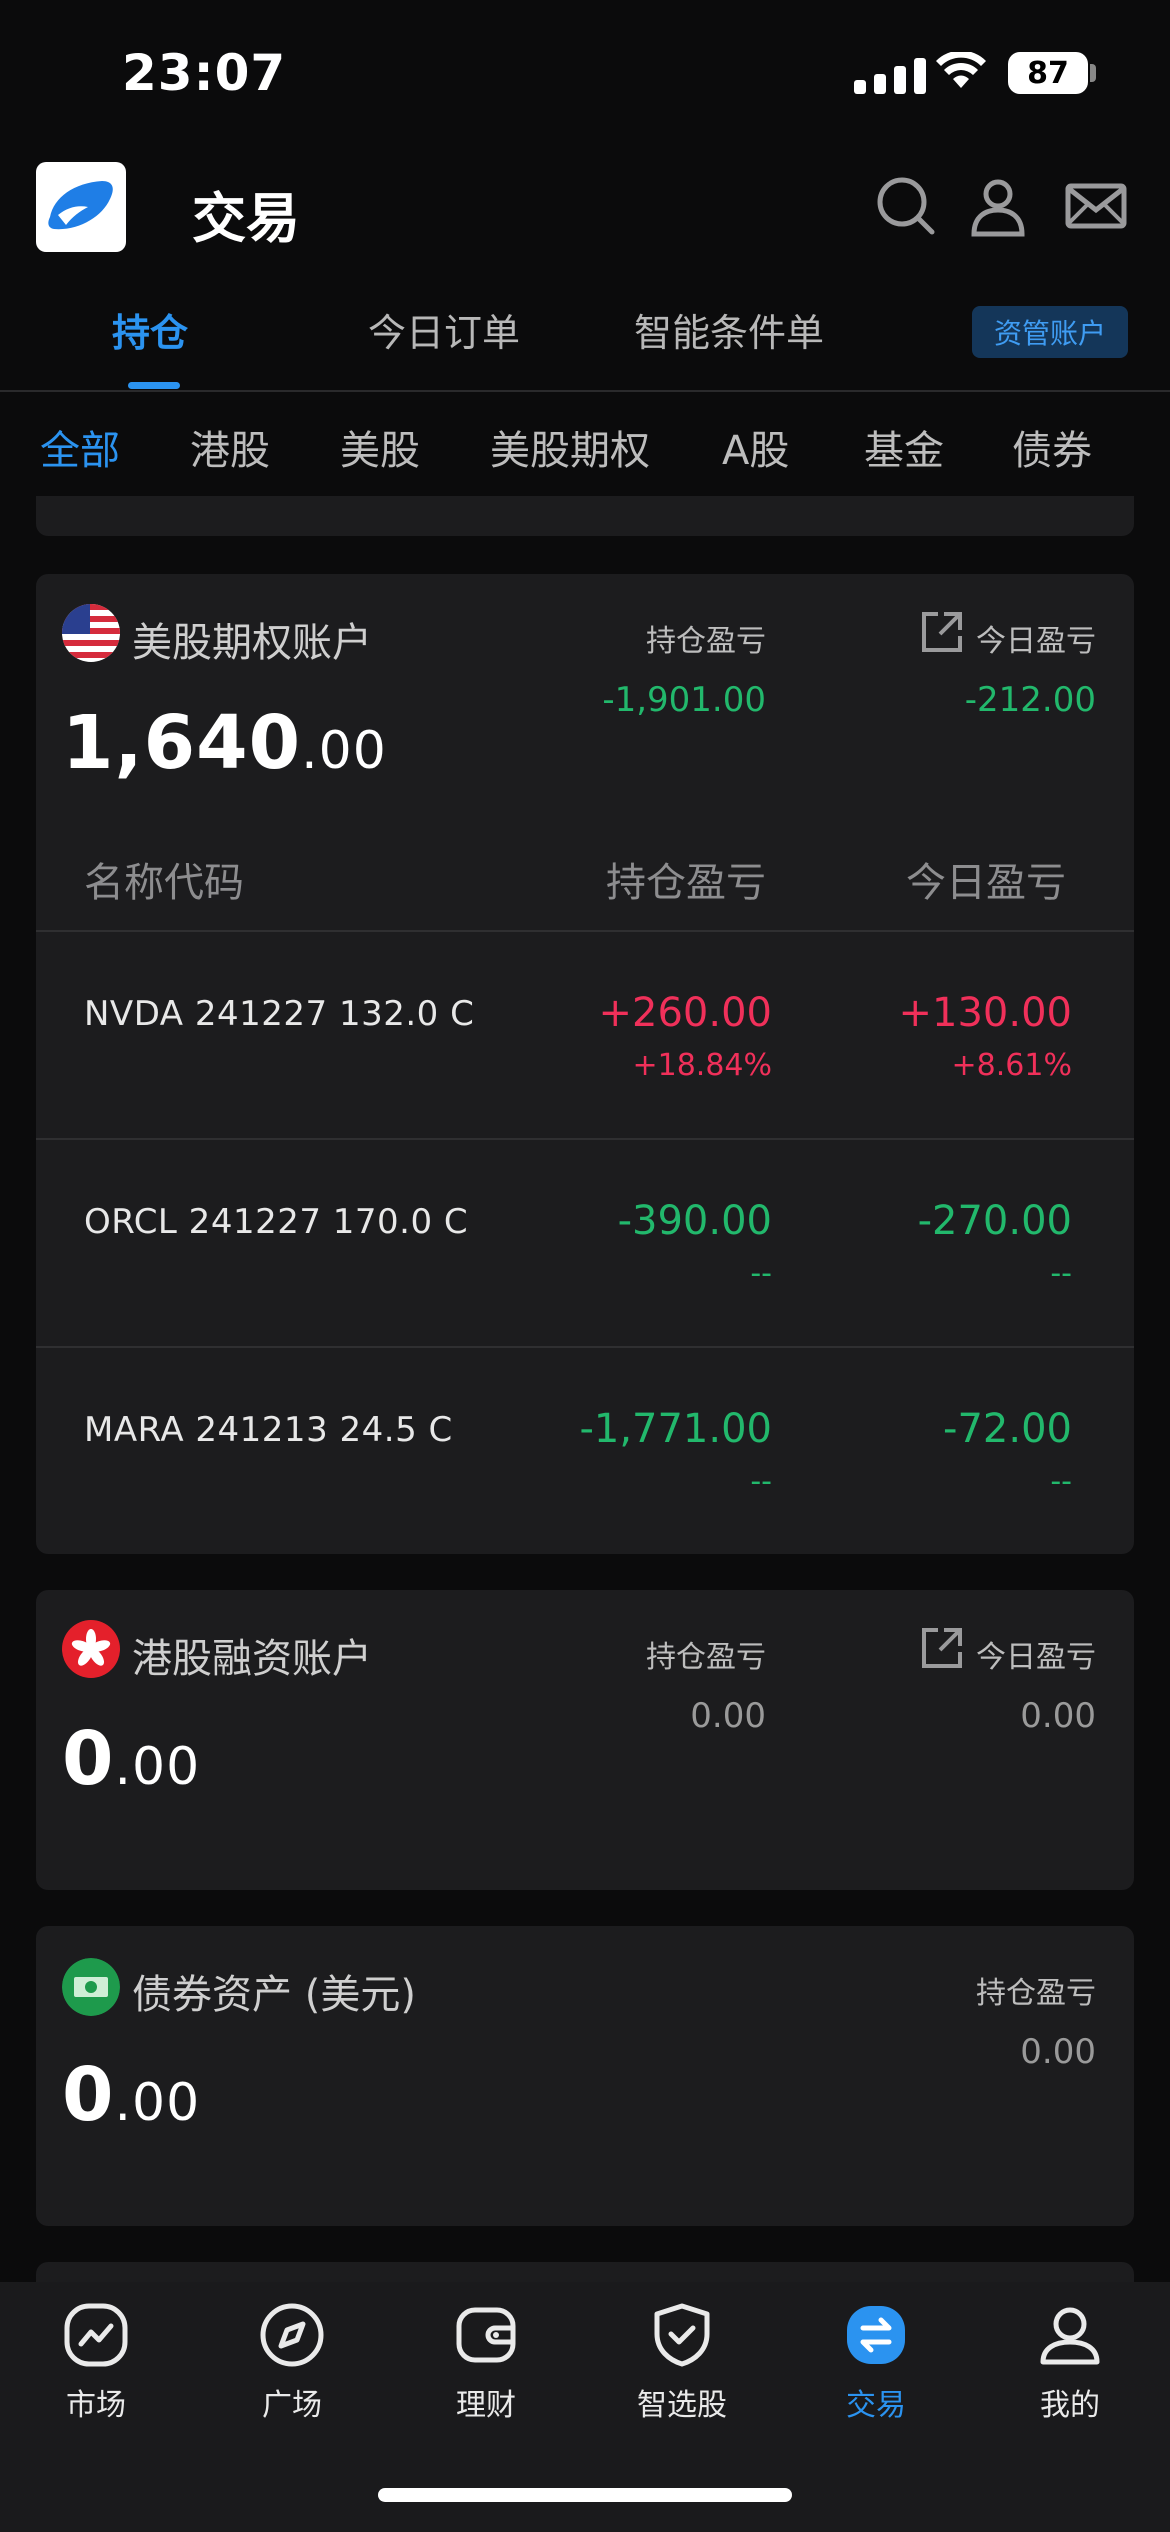  What do you see at coordinates (876, 2335) in the screenshot?
I see `trade-icon` at bounding box center [876, 2335].